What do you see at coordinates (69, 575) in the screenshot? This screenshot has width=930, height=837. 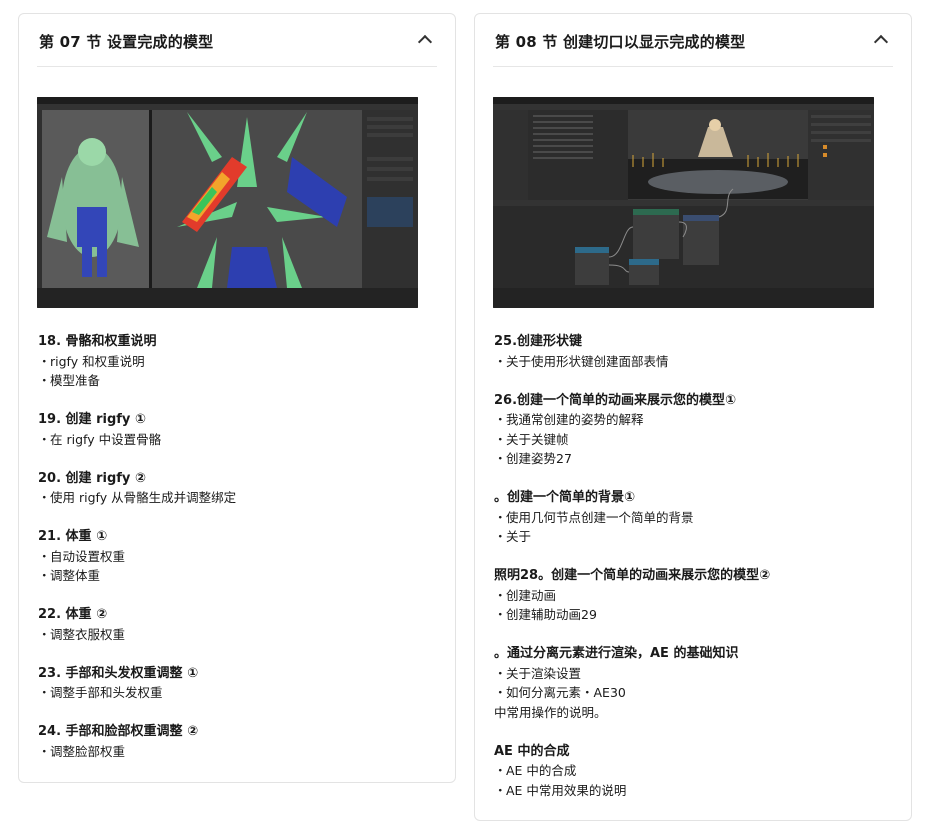 I see `lesson-item: ・调整体重` at bounding box center [69, 575].